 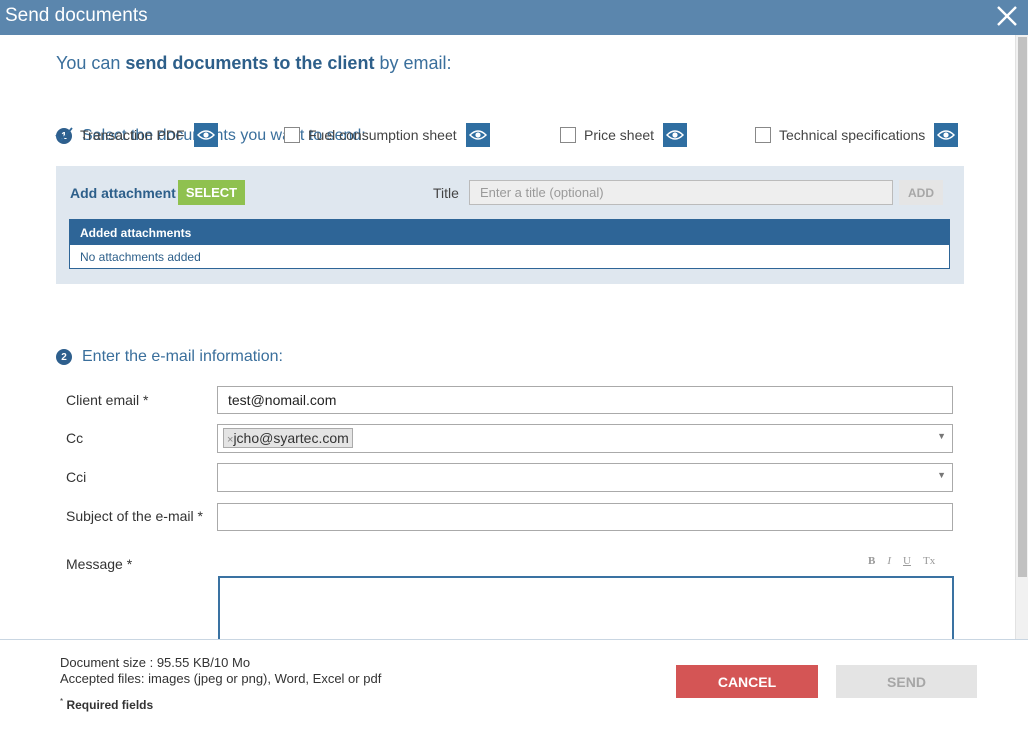 I want to click on document-label: Price sheet, so click(x=619, y=135).